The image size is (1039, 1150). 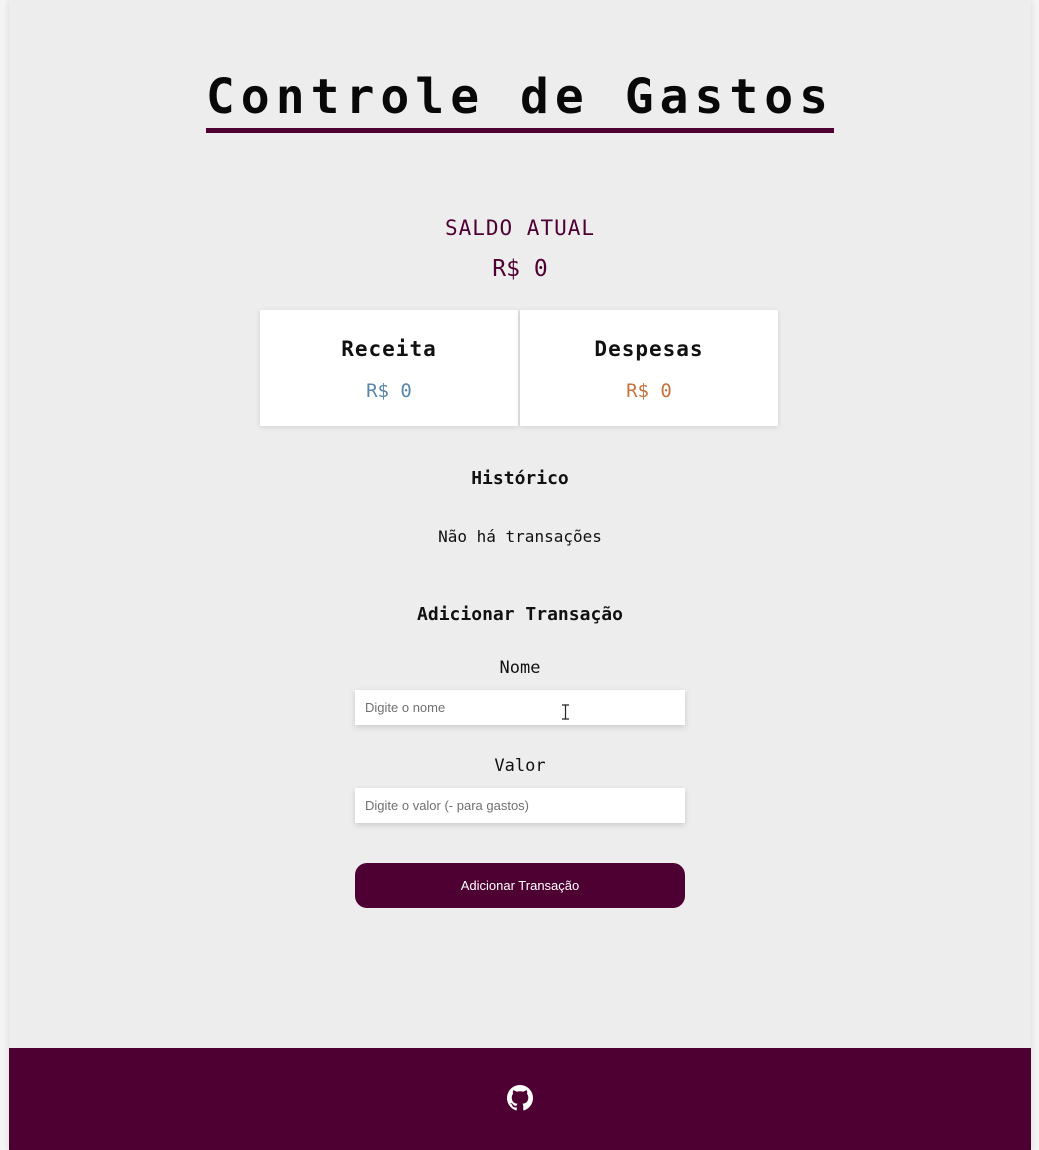 I want to click on add-transaction-title: Adicionar Transação, so click(x=520, y=614).